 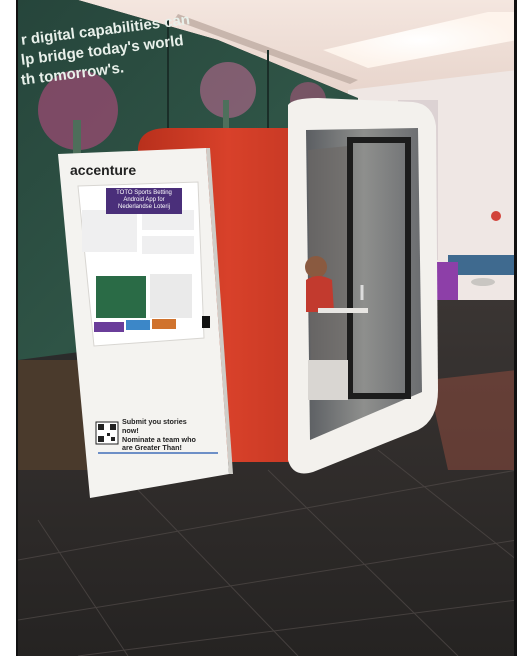 I want to click on purple-chair, so click(x=447, y=281).